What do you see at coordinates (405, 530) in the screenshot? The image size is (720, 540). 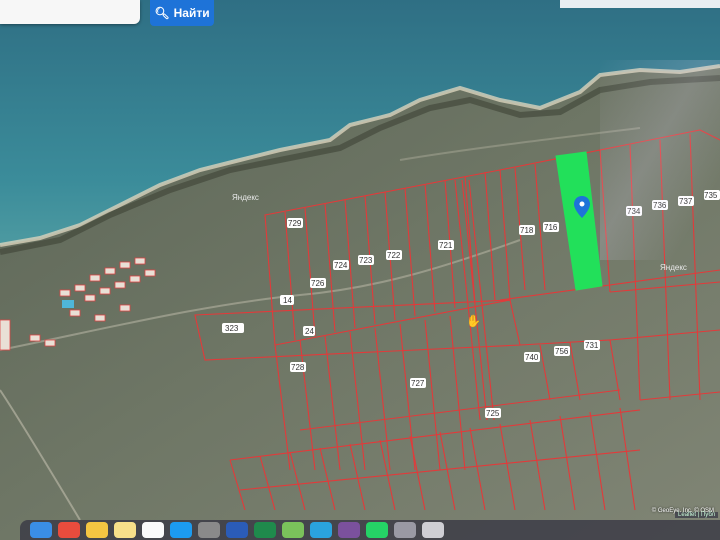 I see `files-icon` at bounding box center [405, 530].